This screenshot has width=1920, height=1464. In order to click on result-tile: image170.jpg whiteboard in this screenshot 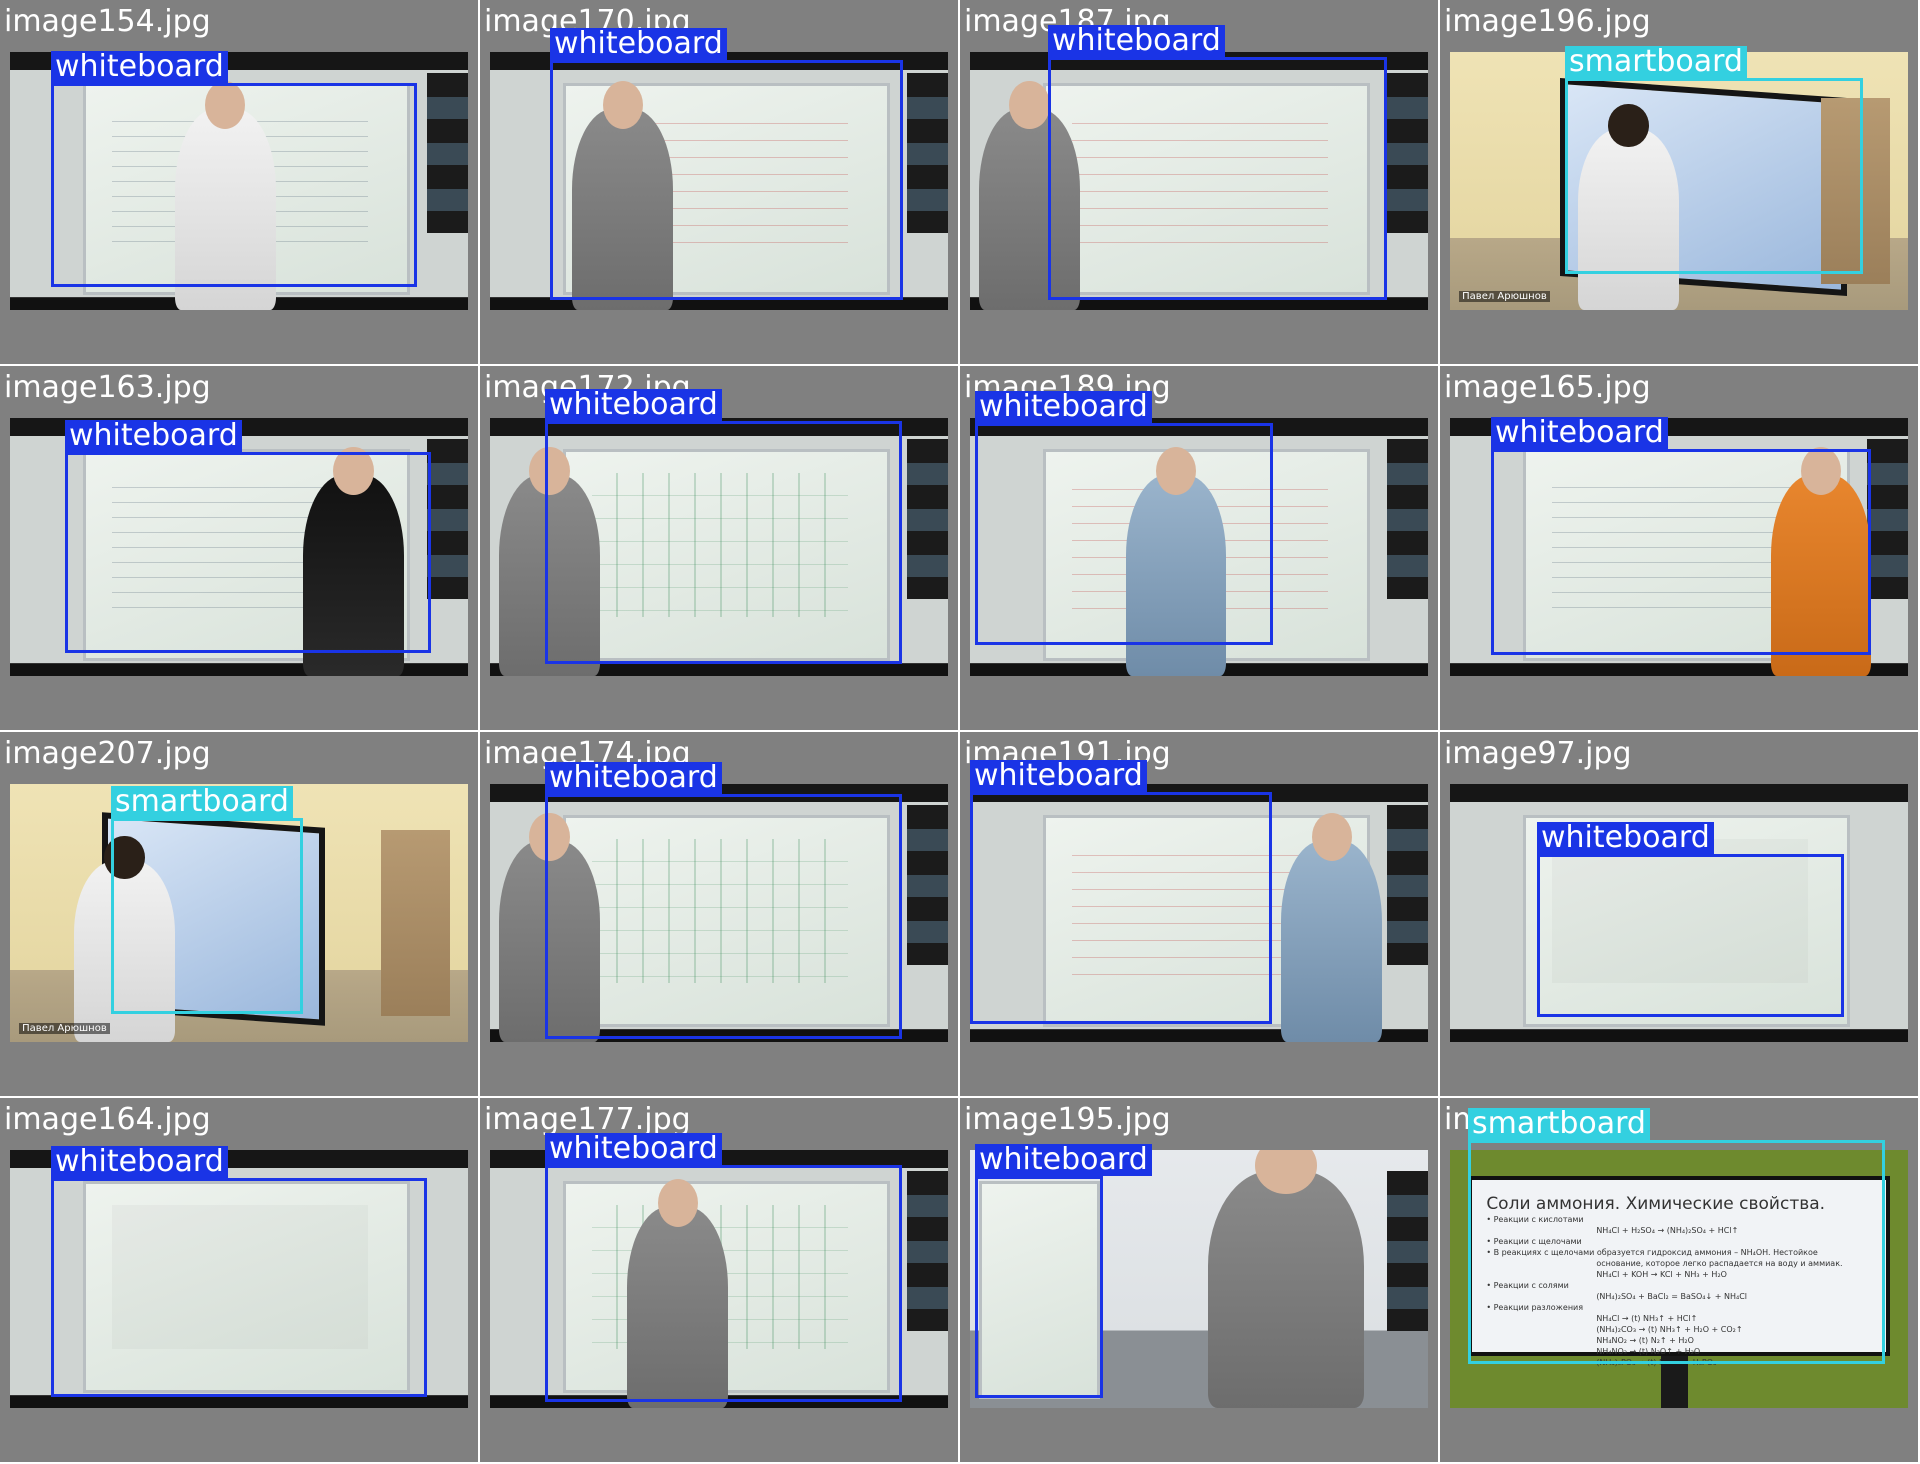, I will do `click(719, 182)`.